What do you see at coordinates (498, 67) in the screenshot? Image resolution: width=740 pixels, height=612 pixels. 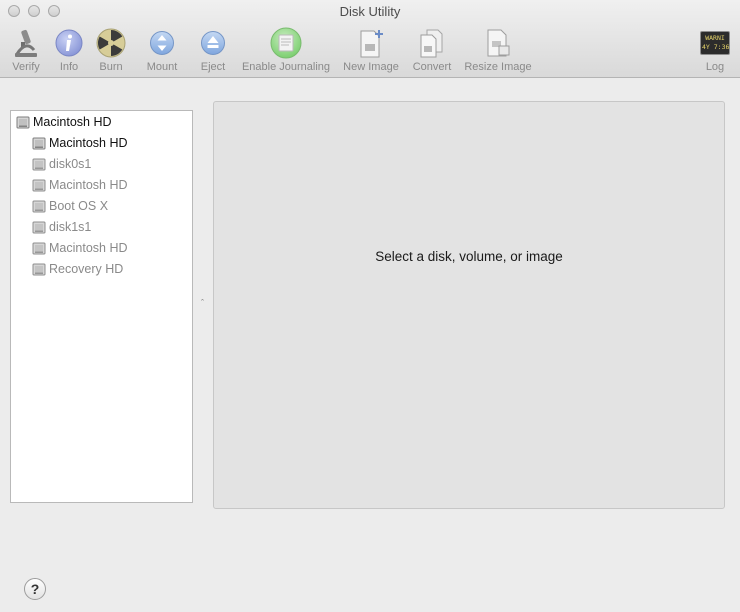 I see `resize-image-label: Resize Image` at bounding box center [498, 67].